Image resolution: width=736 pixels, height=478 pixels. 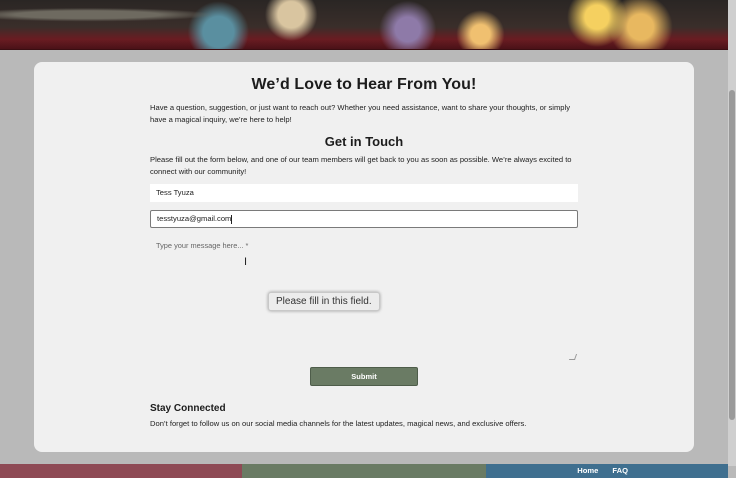 What do you see at coordinates (364, 219) in the screenshot?
I see `email-field: tesstyuza@gmail.com` at bounding box center [364, 219].